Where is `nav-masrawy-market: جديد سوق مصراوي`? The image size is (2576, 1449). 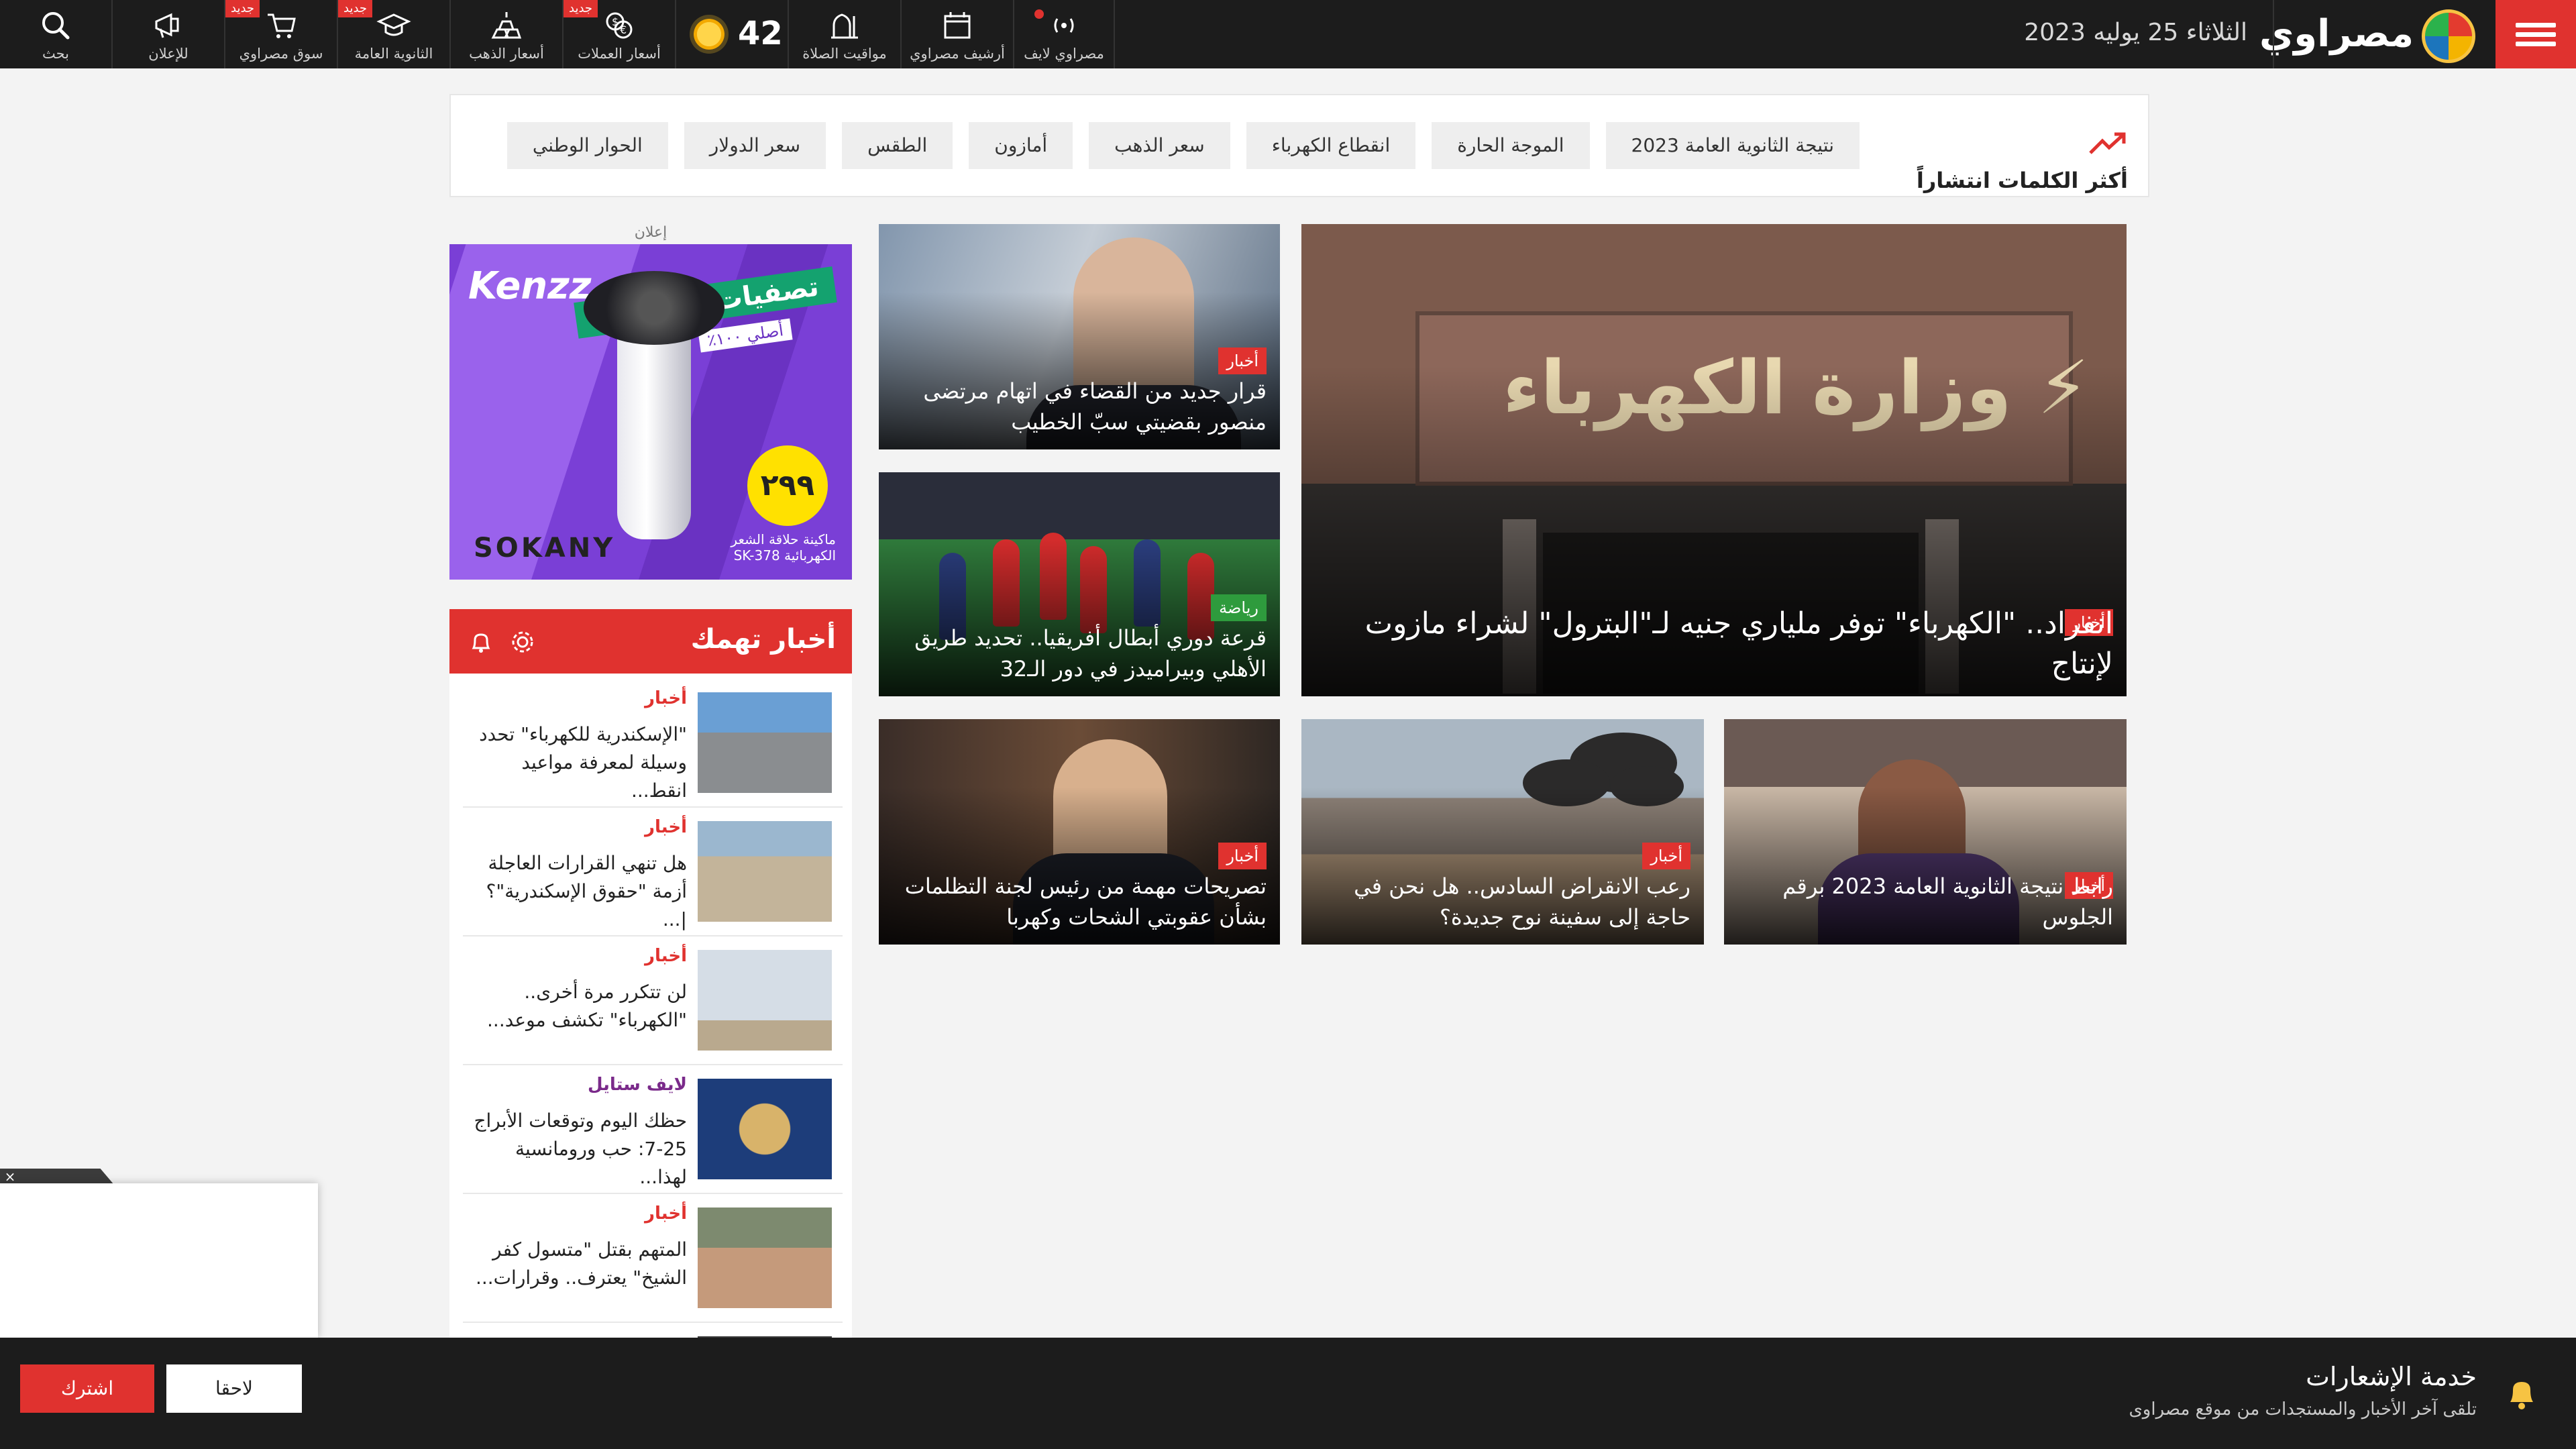 nav-masrawy-market: جديد سوق مصراوي is located at coordinates (281, 34).